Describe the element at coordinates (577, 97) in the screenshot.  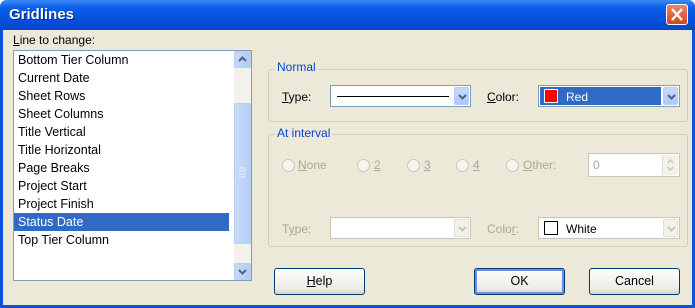
I see `normal-color-value: Red` at that location.